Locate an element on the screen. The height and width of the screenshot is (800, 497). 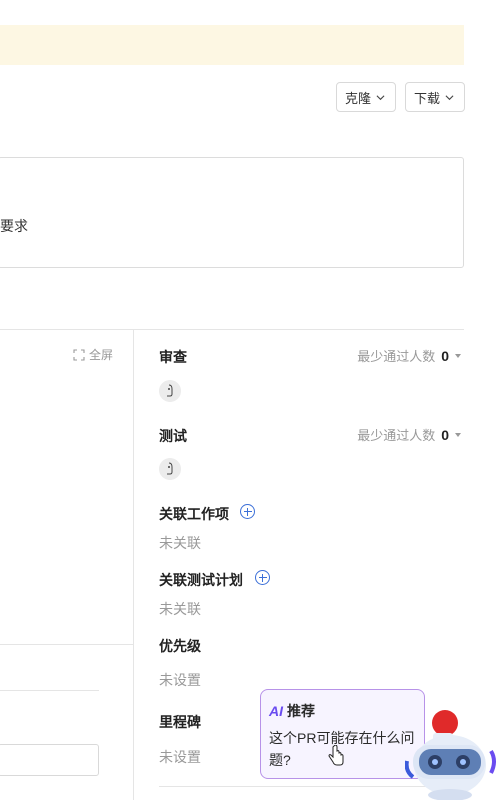
description-box is located at coordinates (232, 212).